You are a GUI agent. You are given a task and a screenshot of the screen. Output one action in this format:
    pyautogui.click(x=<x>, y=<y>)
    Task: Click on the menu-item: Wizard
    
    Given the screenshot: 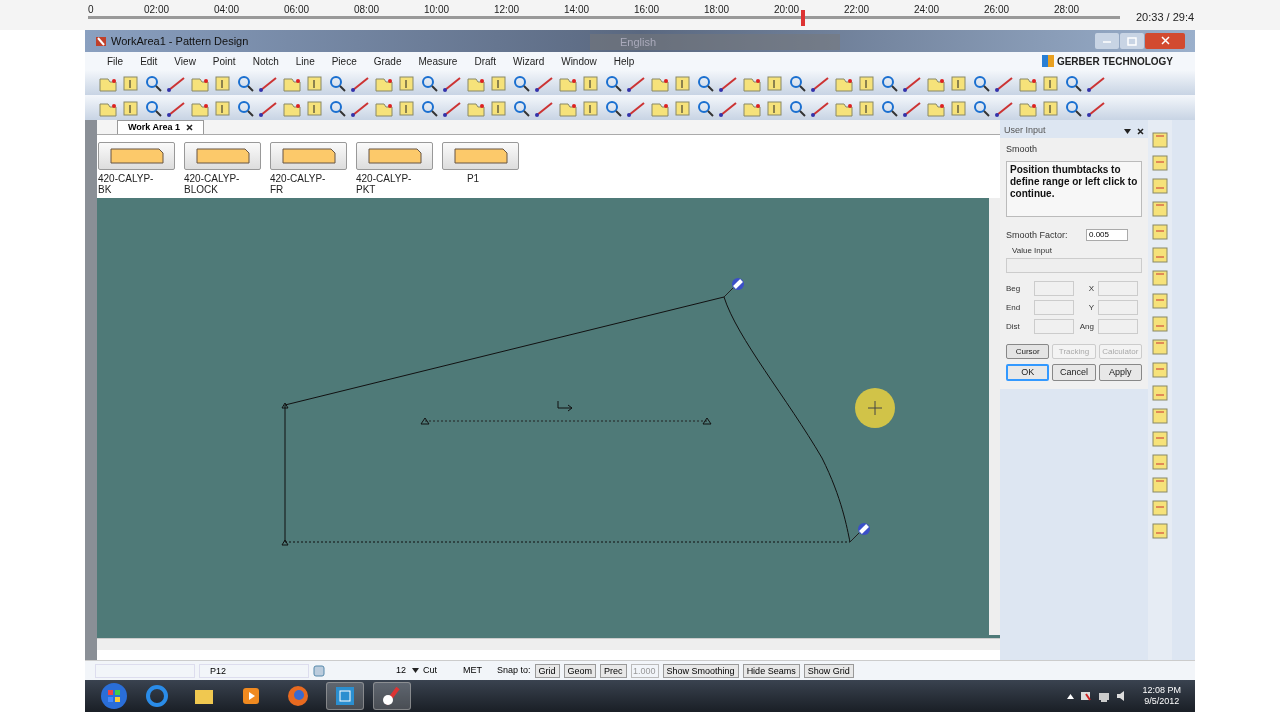 What is the action you would take?
    pyautogui.click(x=529, y=61)
    